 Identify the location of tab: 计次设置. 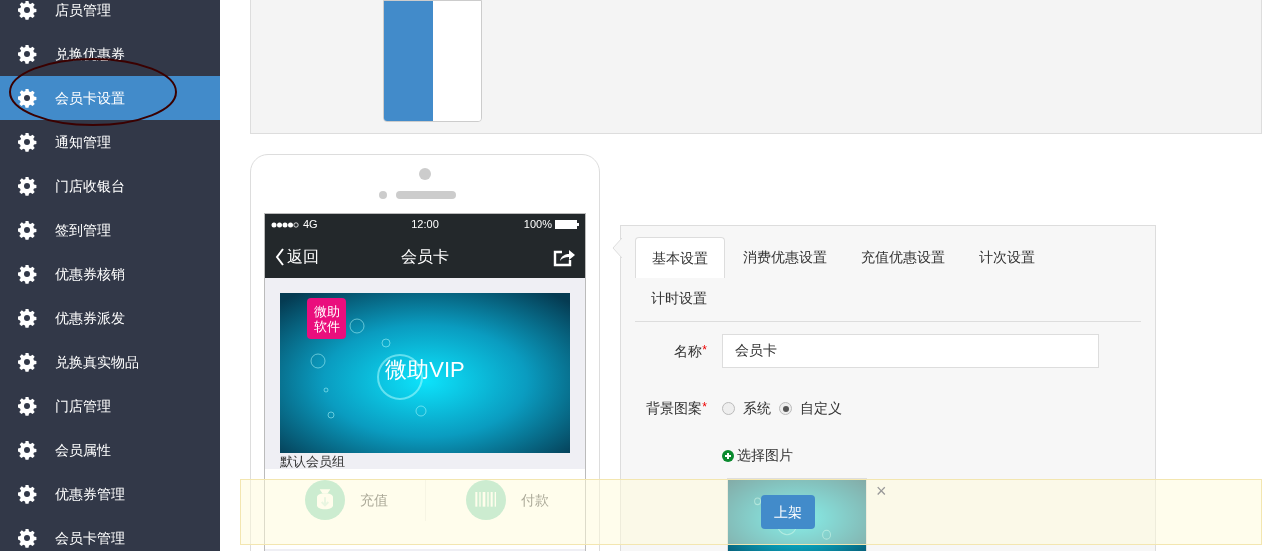
(1007, 257).